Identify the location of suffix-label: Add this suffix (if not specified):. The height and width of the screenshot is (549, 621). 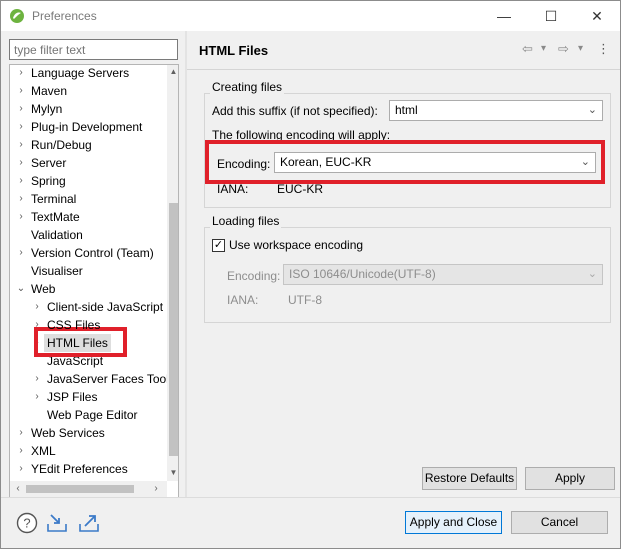
(295, 111).